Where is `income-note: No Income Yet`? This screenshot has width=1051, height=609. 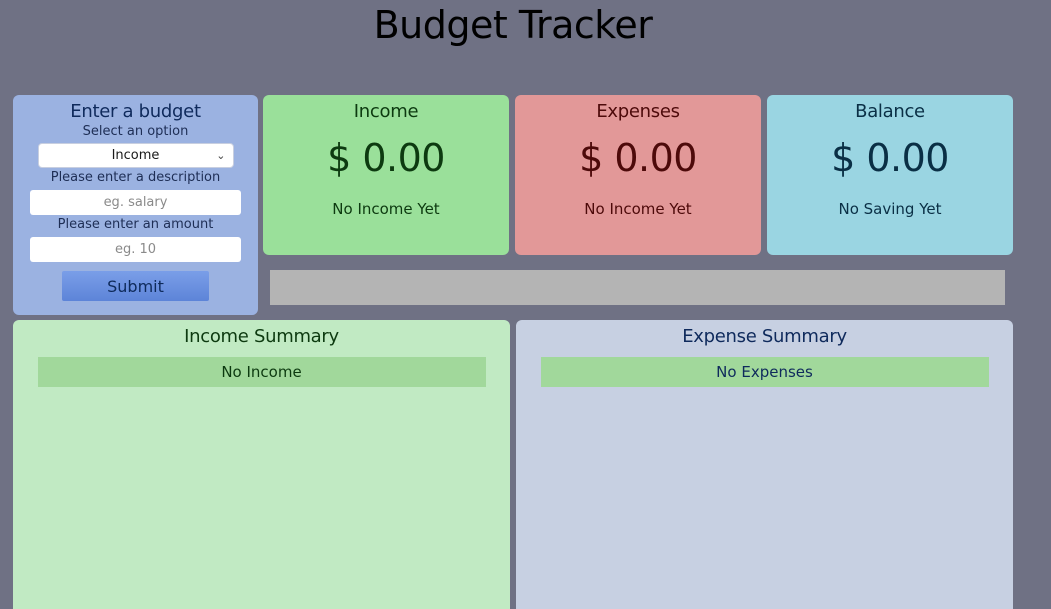
income-note: No Income Yet is located at coordinates (386, 209).